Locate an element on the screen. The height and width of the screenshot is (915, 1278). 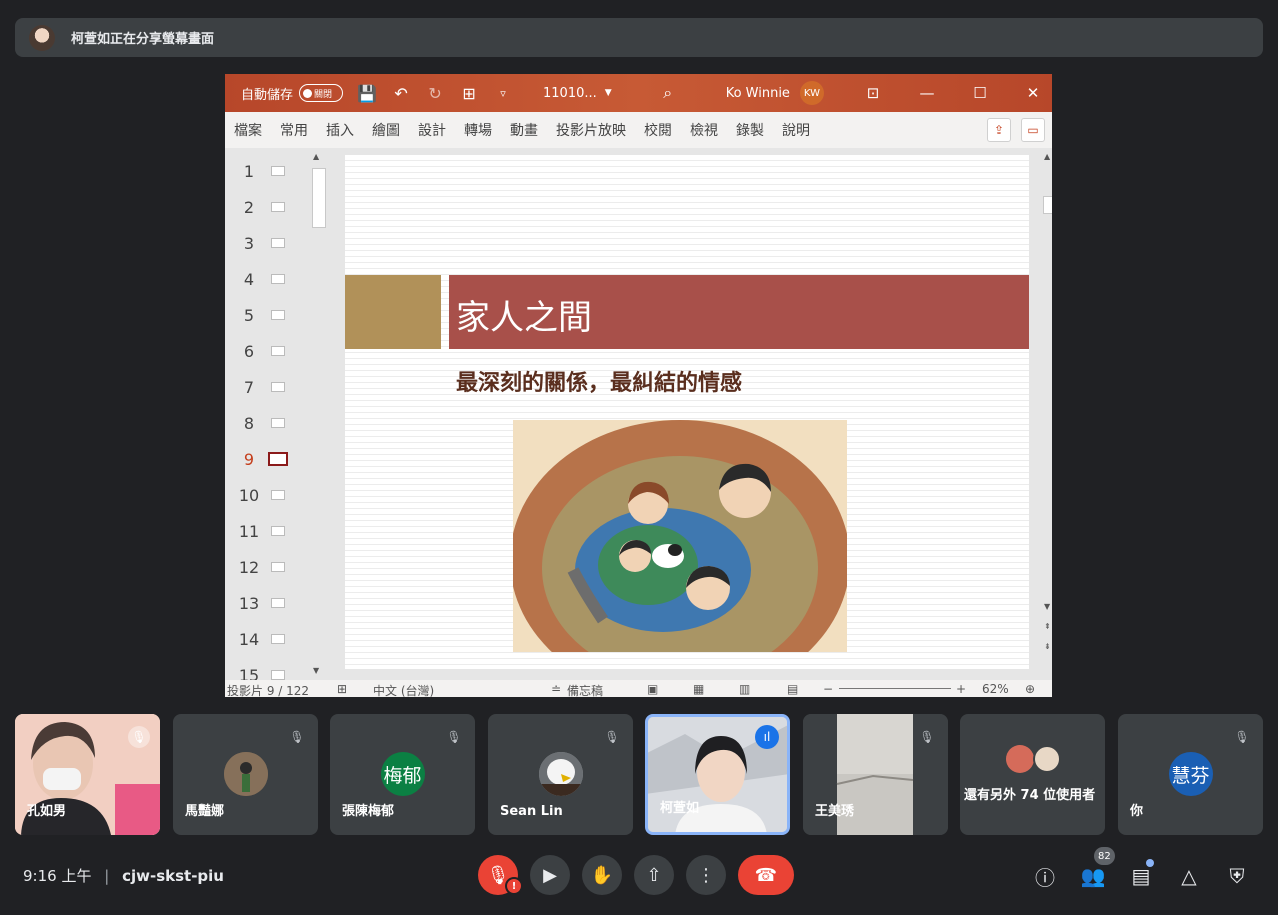
save-icon: 💾 is located at coordinates (367, 93).